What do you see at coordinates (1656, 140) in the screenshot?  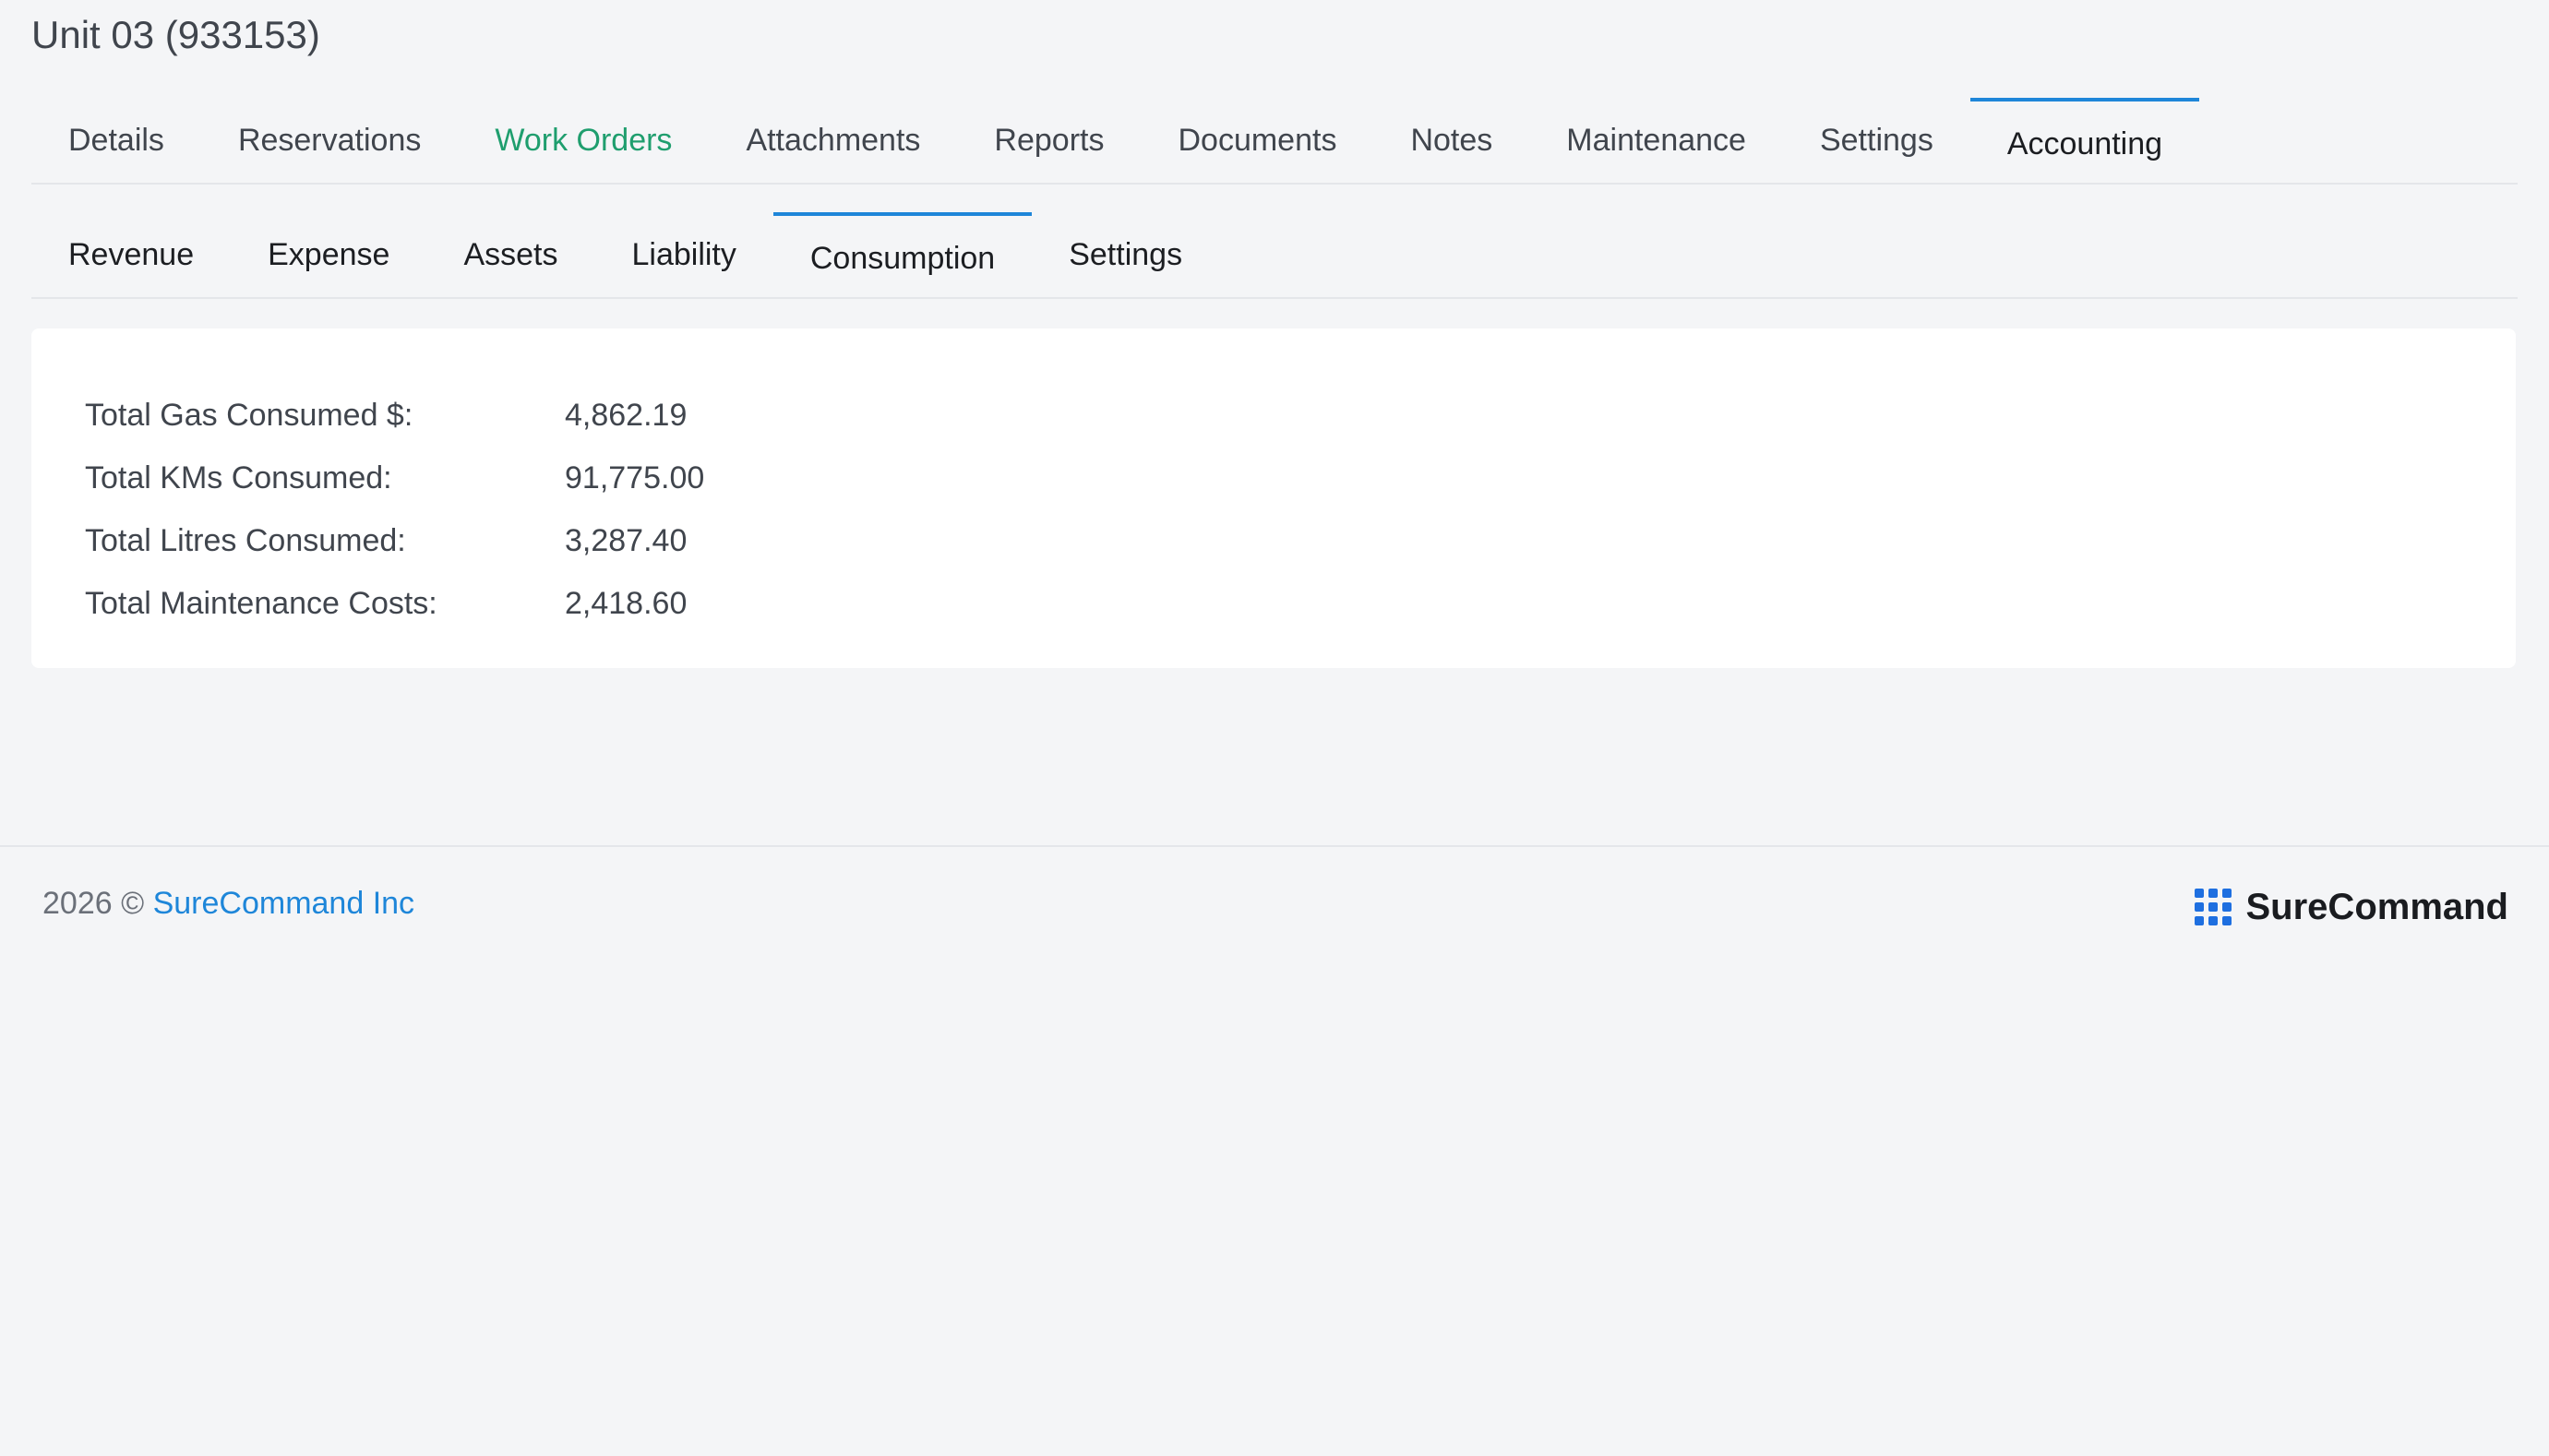 I see `tab-maintenance: Maintenance` at bounding box center [1656, 140].